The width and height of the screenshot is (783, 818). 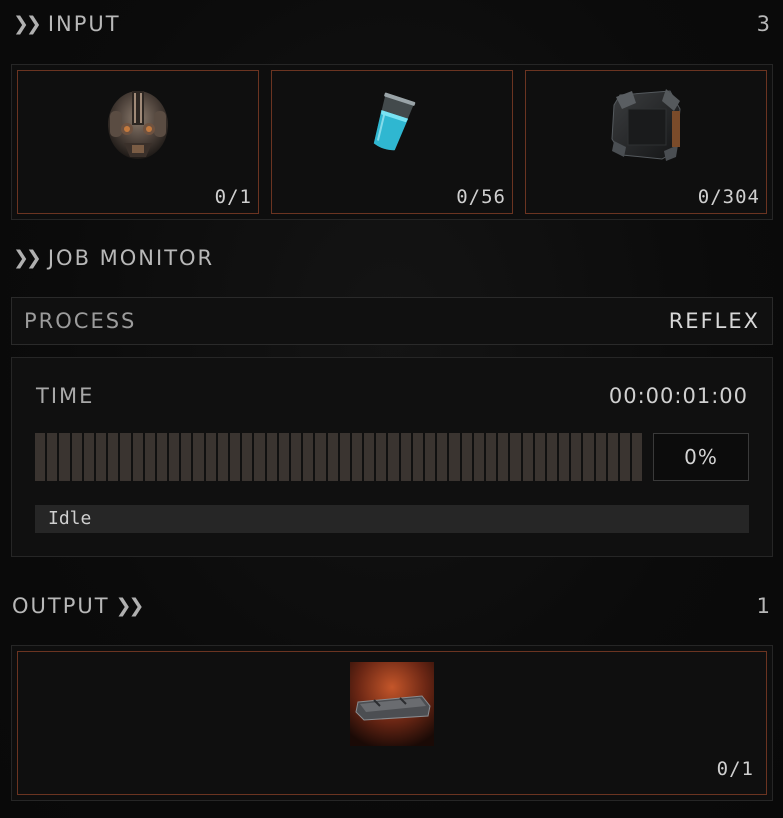 What do you see at coordinates (61, 606) in the screenshot?
I see `output-title: OUTPUT` at bounding box center [61, 606].